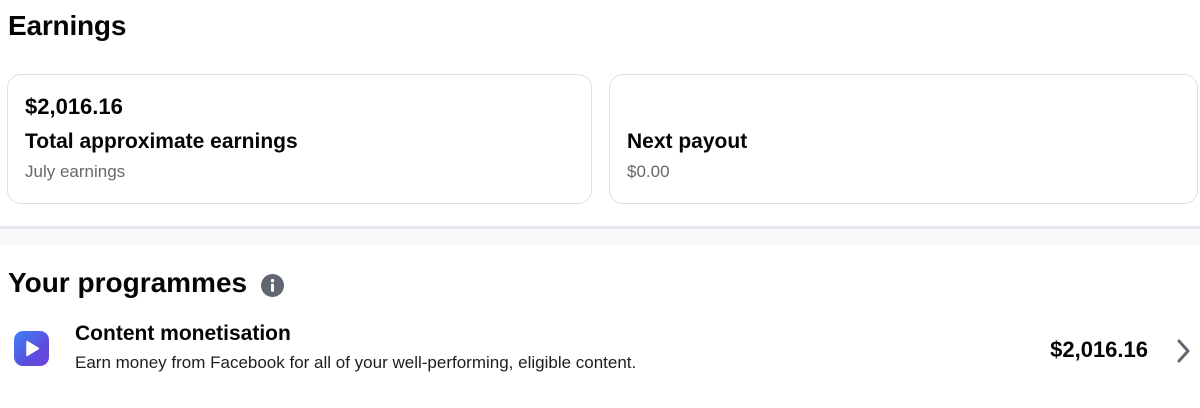 This screenshot has height=408, width=1200. What do you see at coordinates (687, 141) in the screenshot?
I see `next-payout-label: Next payout` at bounding box center [687, 141].